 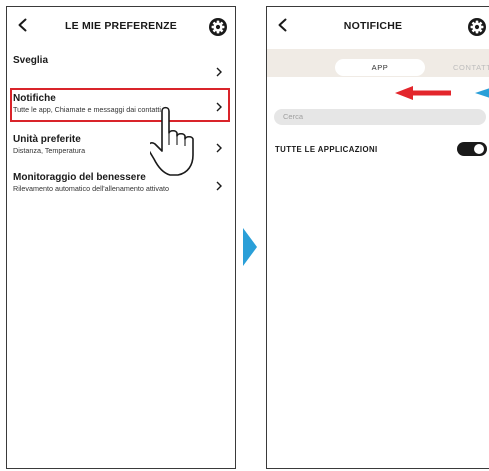 What do you see at coordinates (172, 141) in the screenshot?
I see `pointing-hand-icon` at bounding box center [172, 141].